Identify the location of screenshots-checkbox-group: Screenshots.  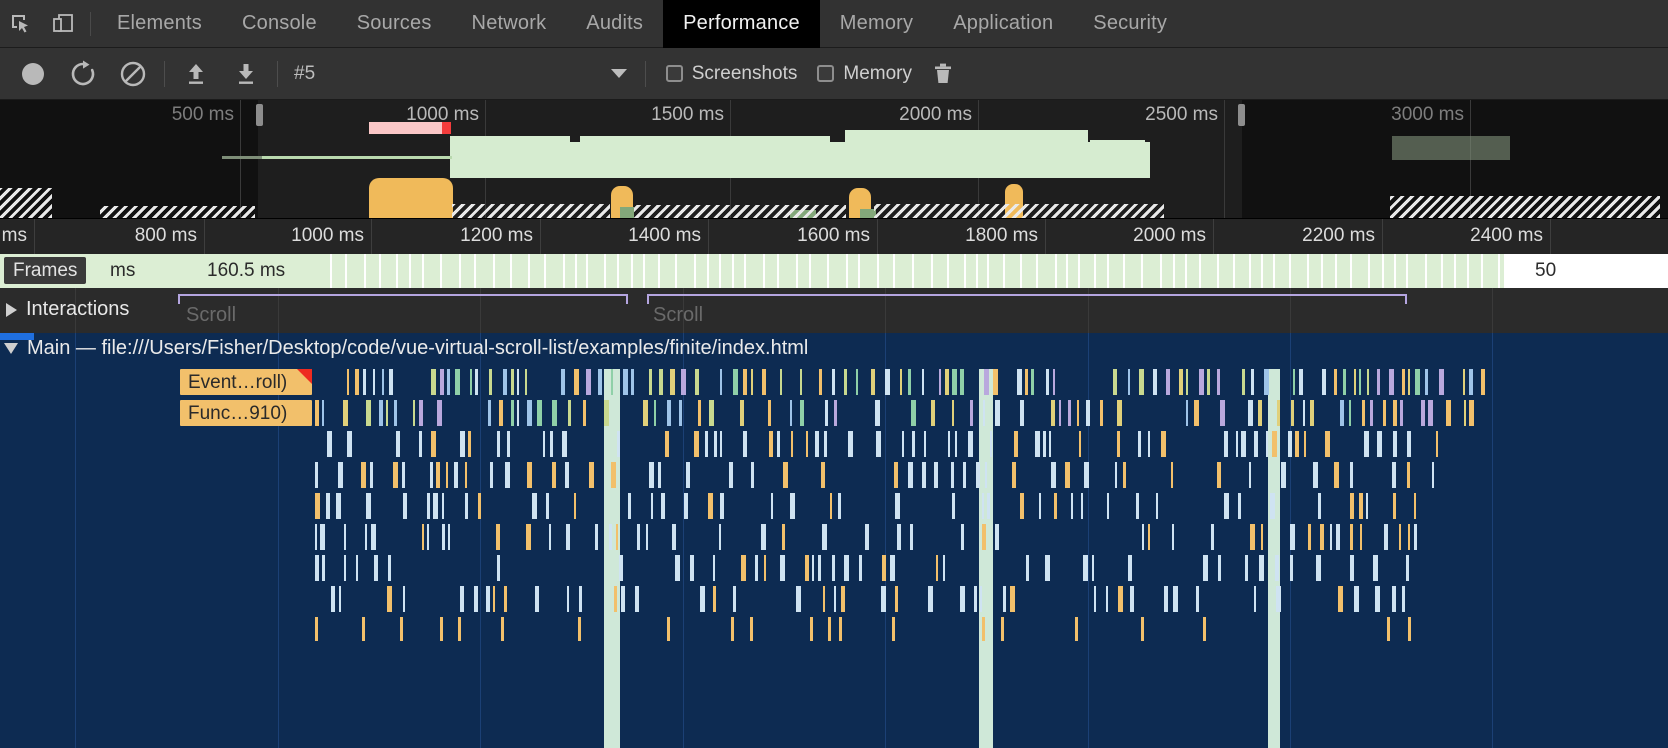
(728, 74).